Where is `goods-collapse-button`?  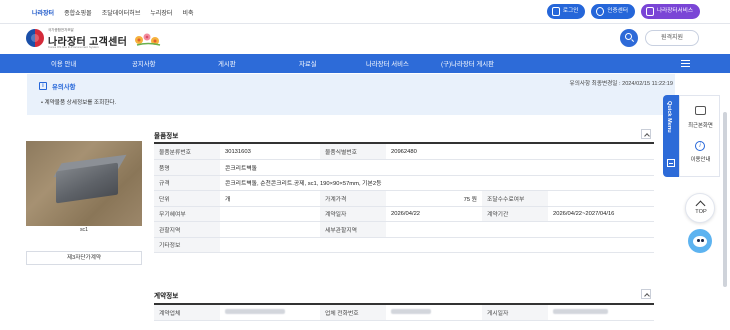 goods-collapse-button is located at coordinates (646, 134).